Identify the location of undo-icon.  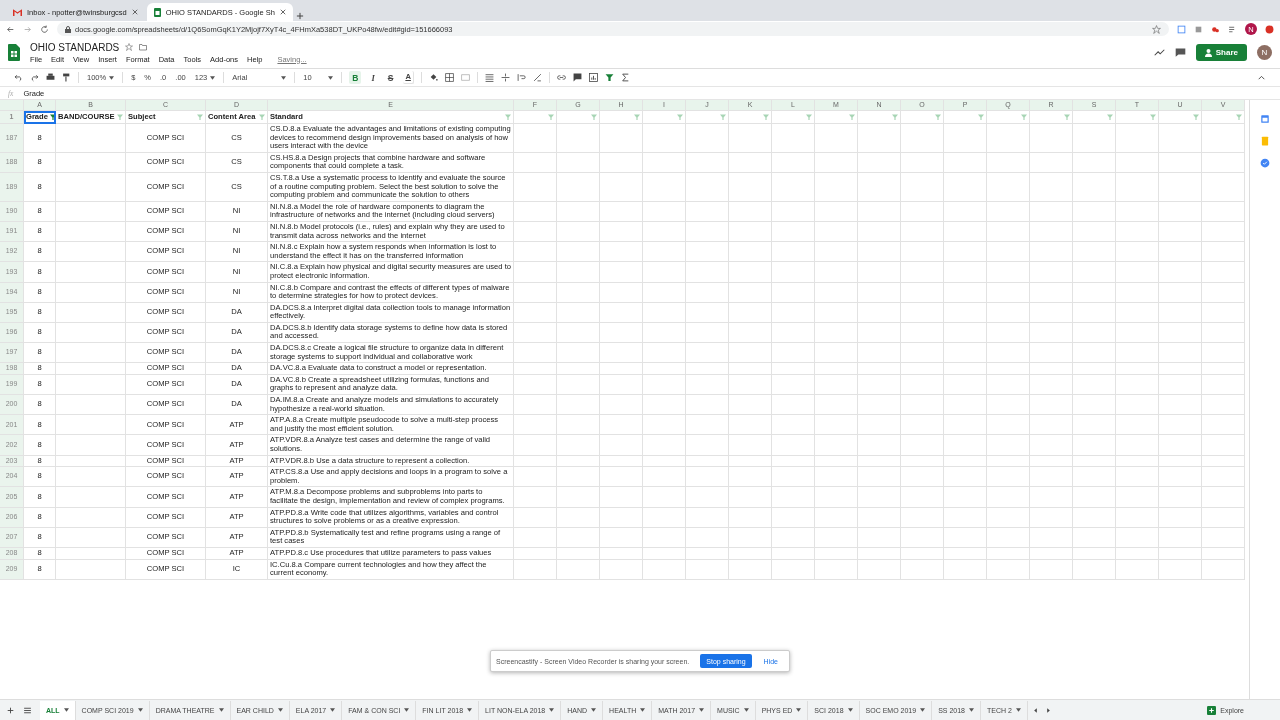
(18, 77).